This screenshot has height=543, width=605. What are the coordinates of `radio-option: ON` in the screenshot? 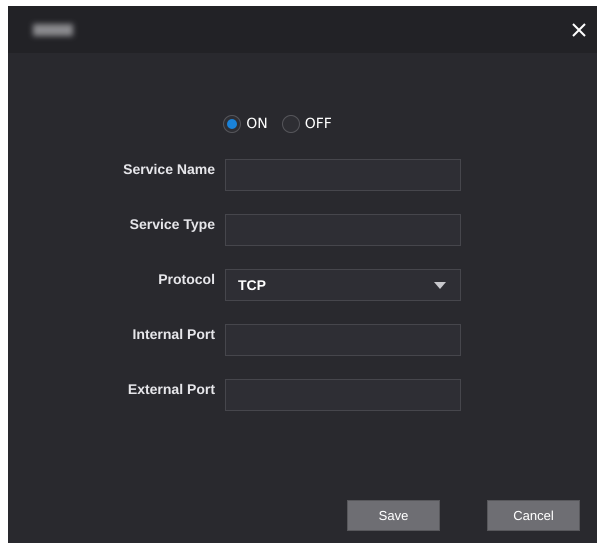 It's located at (245, 124).